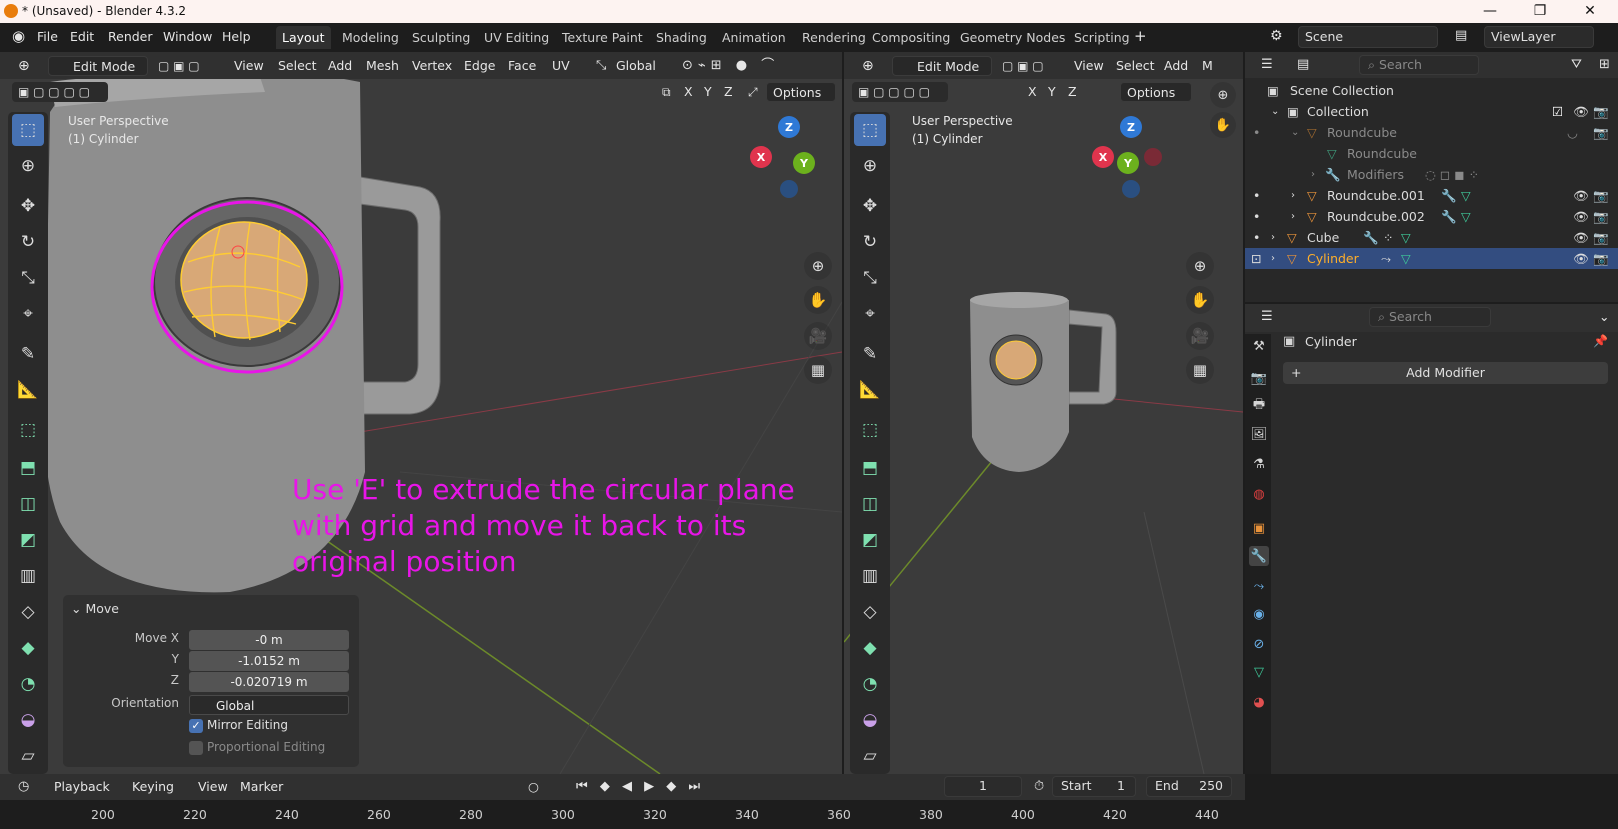  Describe the element at coordinates (870, 314) in the screenshot. I see `transform-tool-icon-right: ⌖` at that location.